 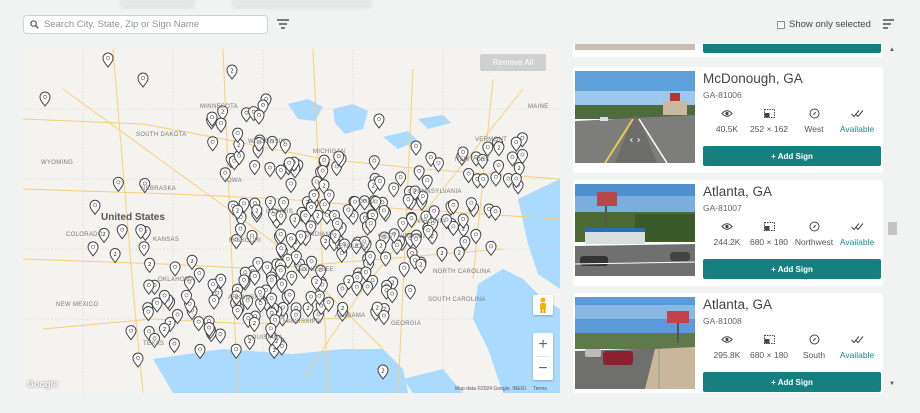 What do you see at coordinates (814, 120) in the screenshot?
I see `facing-stat: West` at bounding box center [814, 120].